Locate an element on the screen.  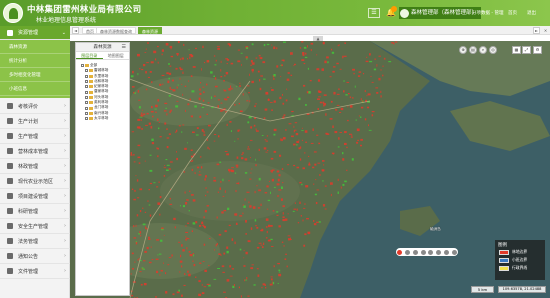
home-link: 首页 is located at coordinates (512, 13).